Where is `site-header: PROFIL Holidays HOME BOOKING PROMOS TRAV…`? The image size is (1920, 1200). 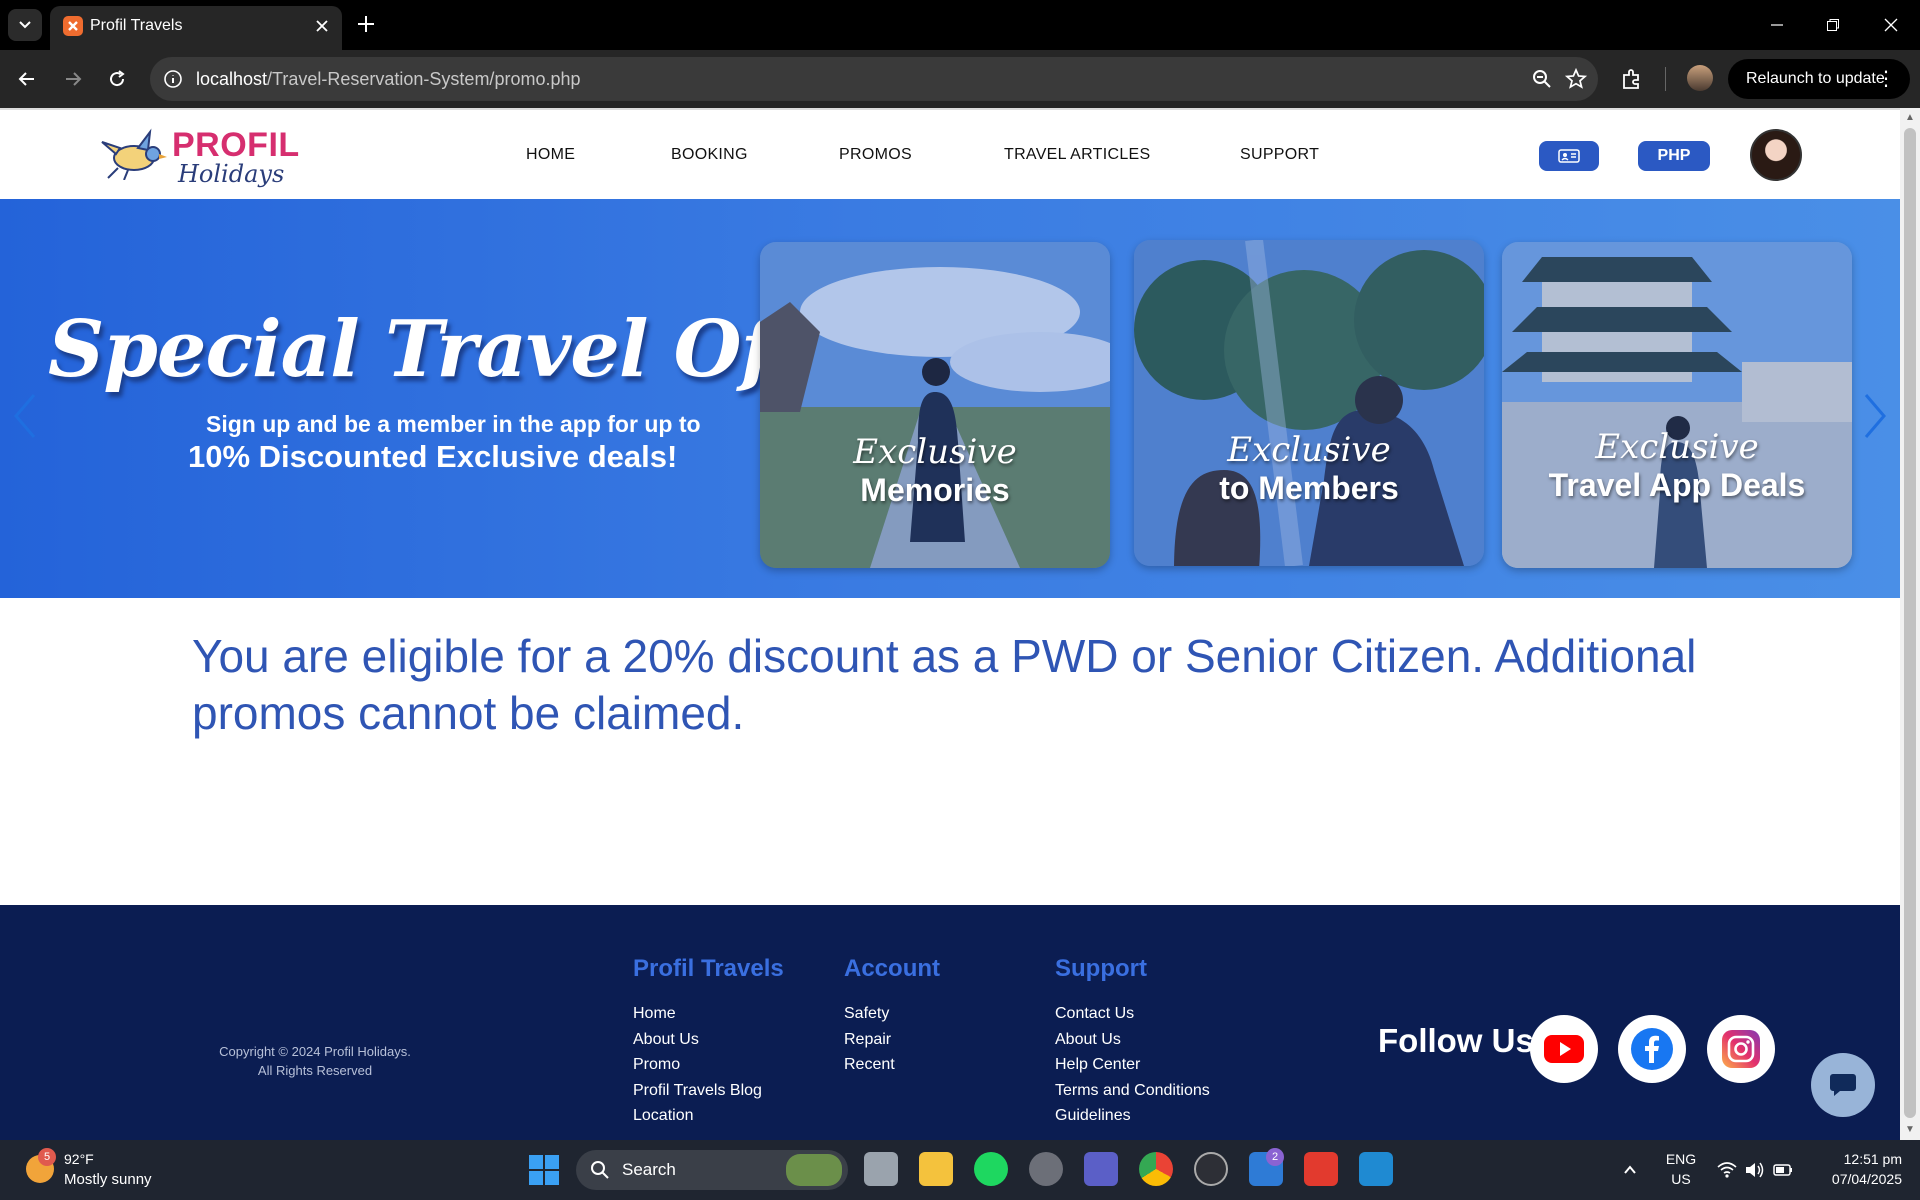 site-header: PROFIL Holidays HOME BOOKING PROMOS TRAV… is located at coordinates (950, 153).